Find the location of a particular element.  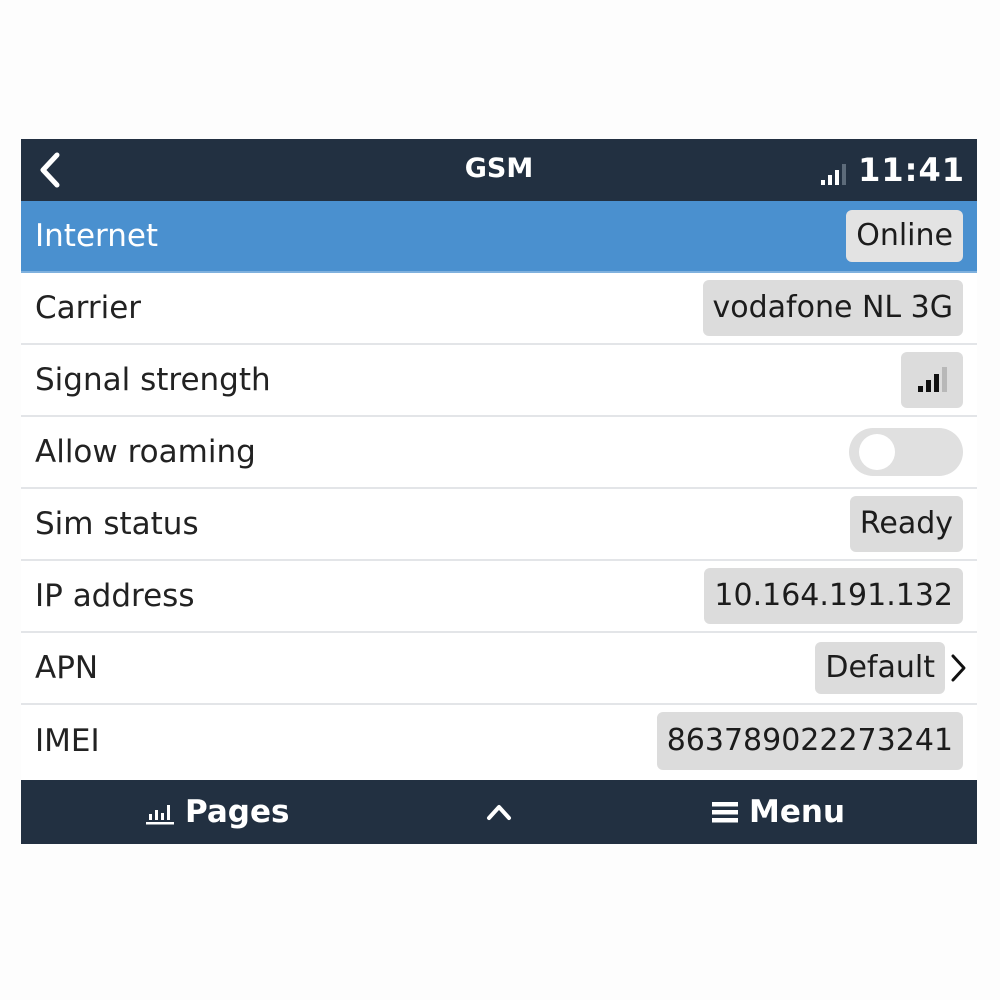

row-apn: APN Default is located at coordinates (499, 669).